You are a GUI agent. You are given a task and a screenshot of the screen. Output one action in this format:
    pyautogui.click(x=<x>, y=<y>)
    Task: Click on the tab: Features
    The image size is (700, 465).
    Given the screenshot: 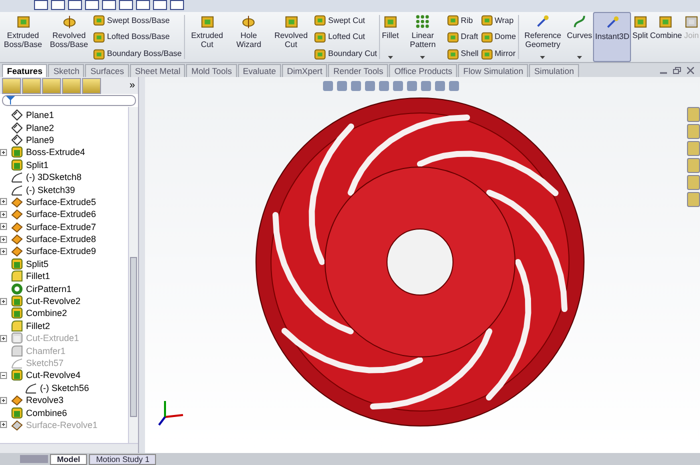 What is the action you would take?
    pyautogui.click(x=25, y=70)
    